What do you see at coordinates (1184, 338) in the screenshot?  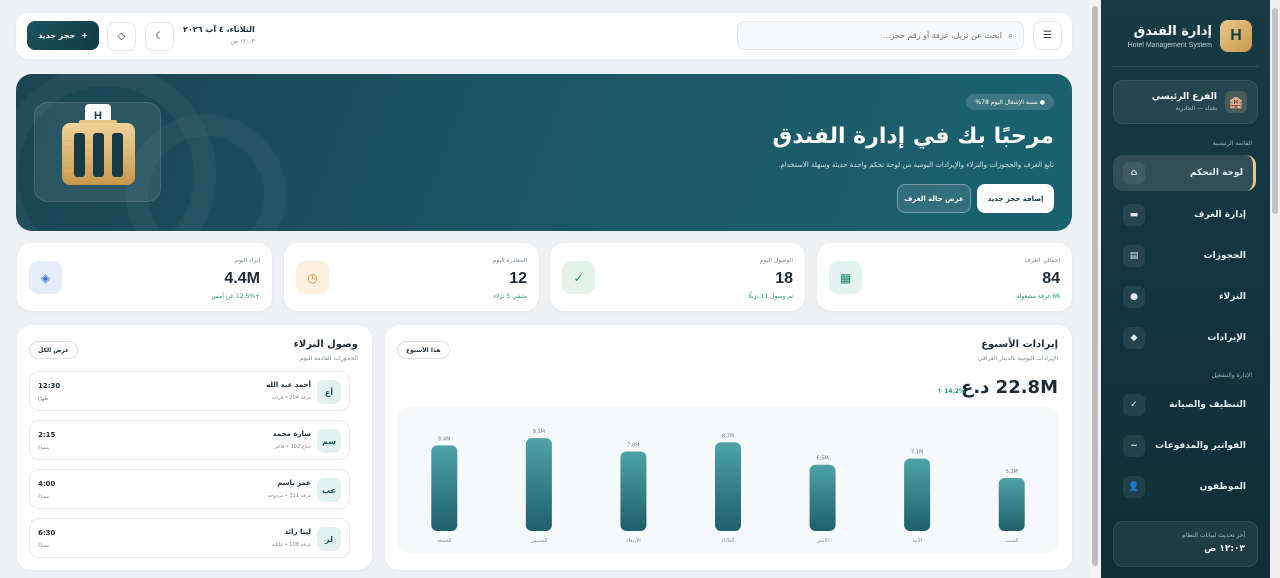 I see `sidebar-item-revenue: الإيرادات ◆` at bounding box center [1184, 338].